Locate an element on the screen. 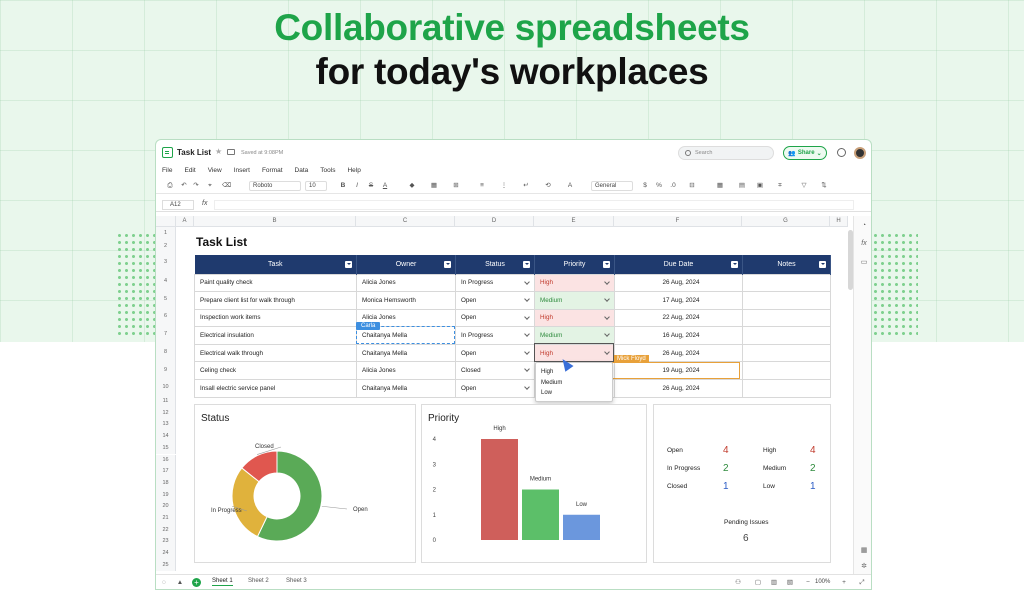  bar-high is located at coordinates (499, 489).